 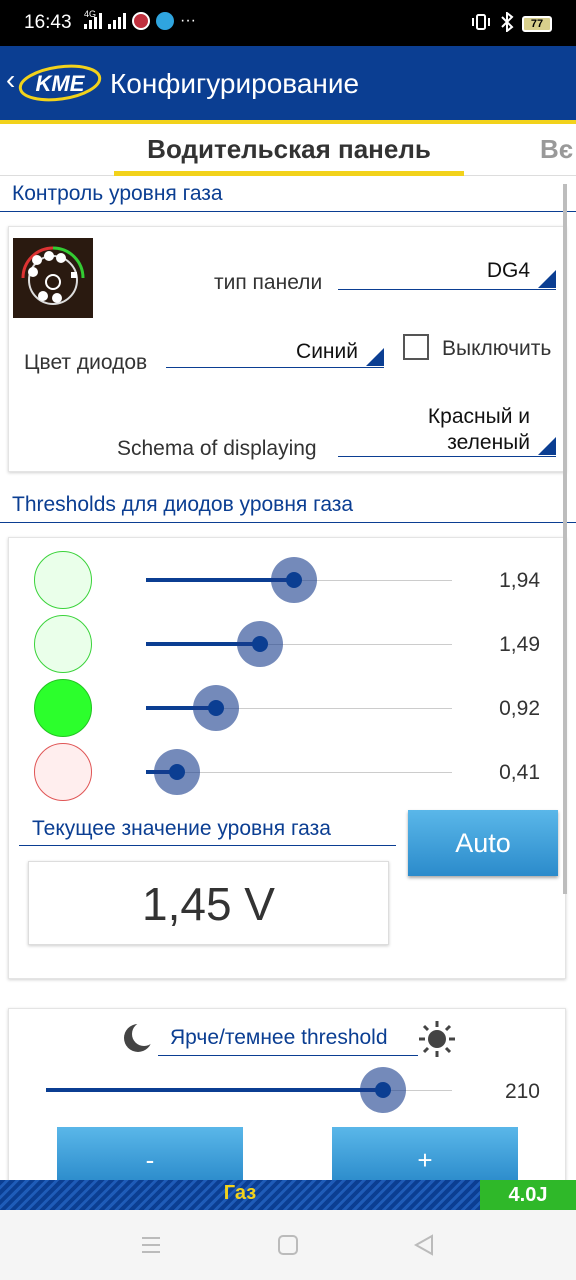 I want to click on panel-type-label: тип панели, so click(x=268, y=282).